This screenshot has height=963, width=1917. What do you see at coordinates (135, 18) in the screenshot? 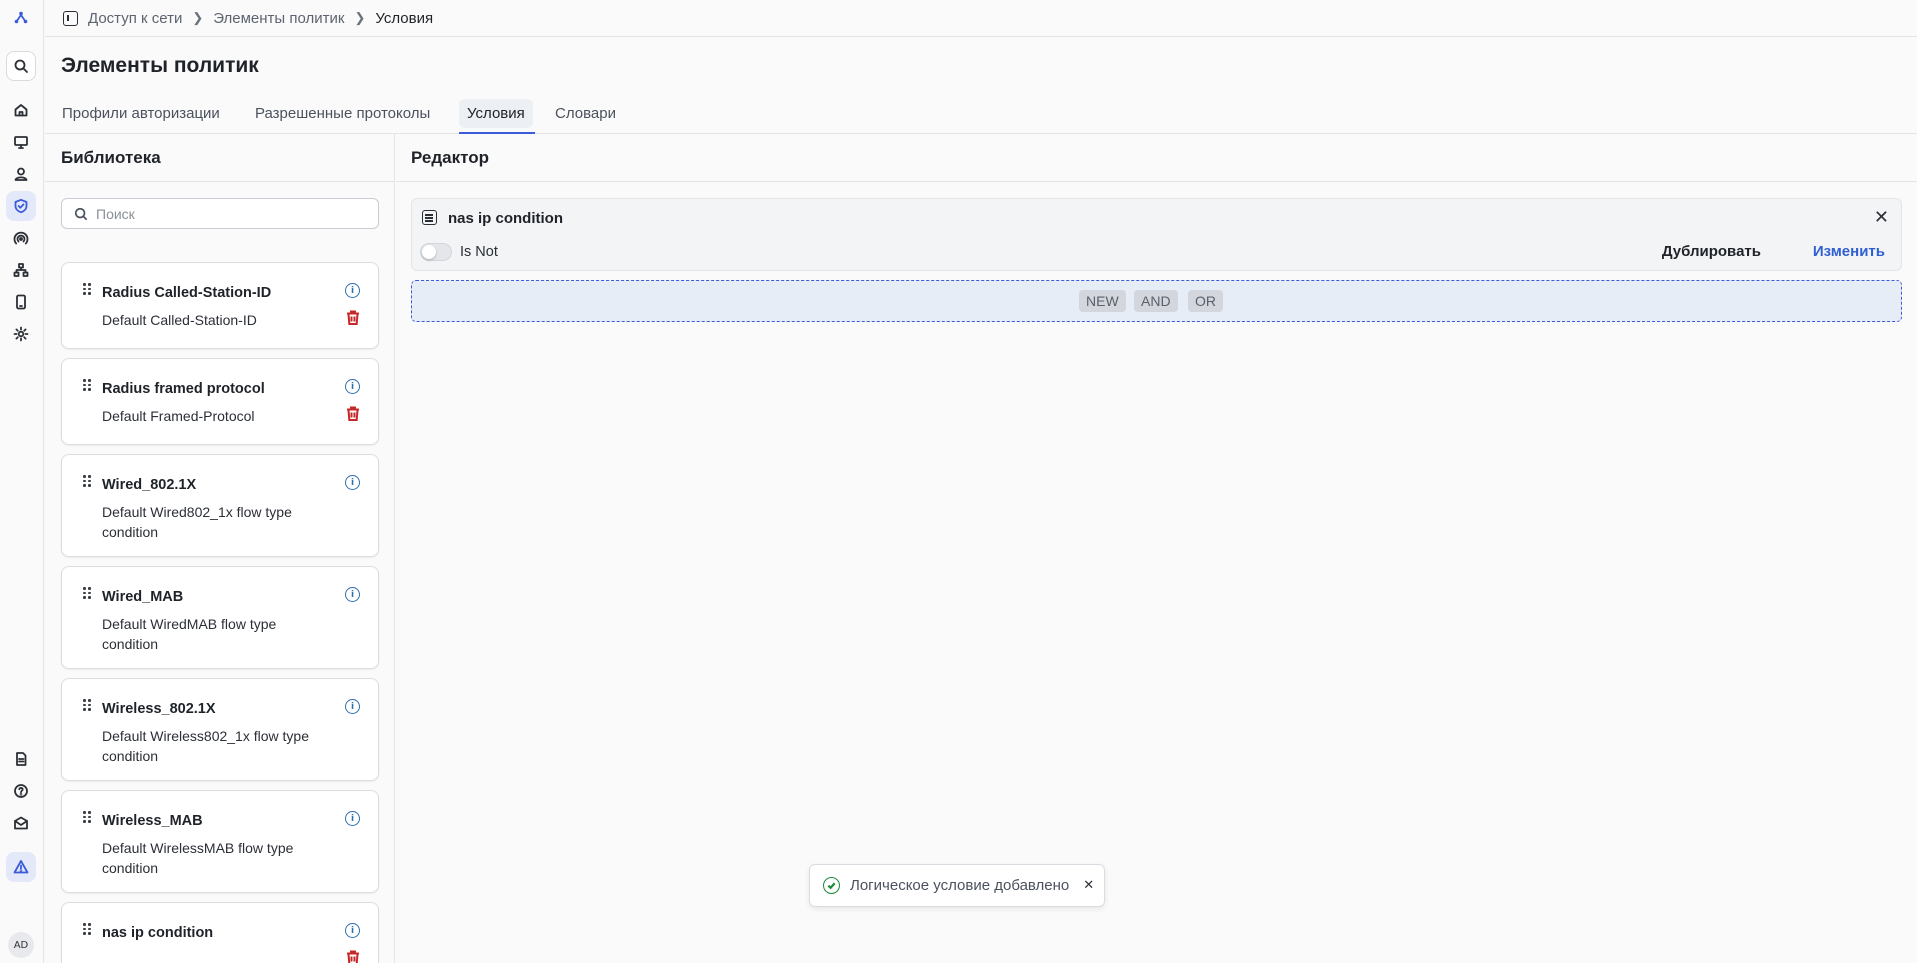
I see `breadcrumb-item-network-access: Доступ к сети` at bounding box center [135, 18].